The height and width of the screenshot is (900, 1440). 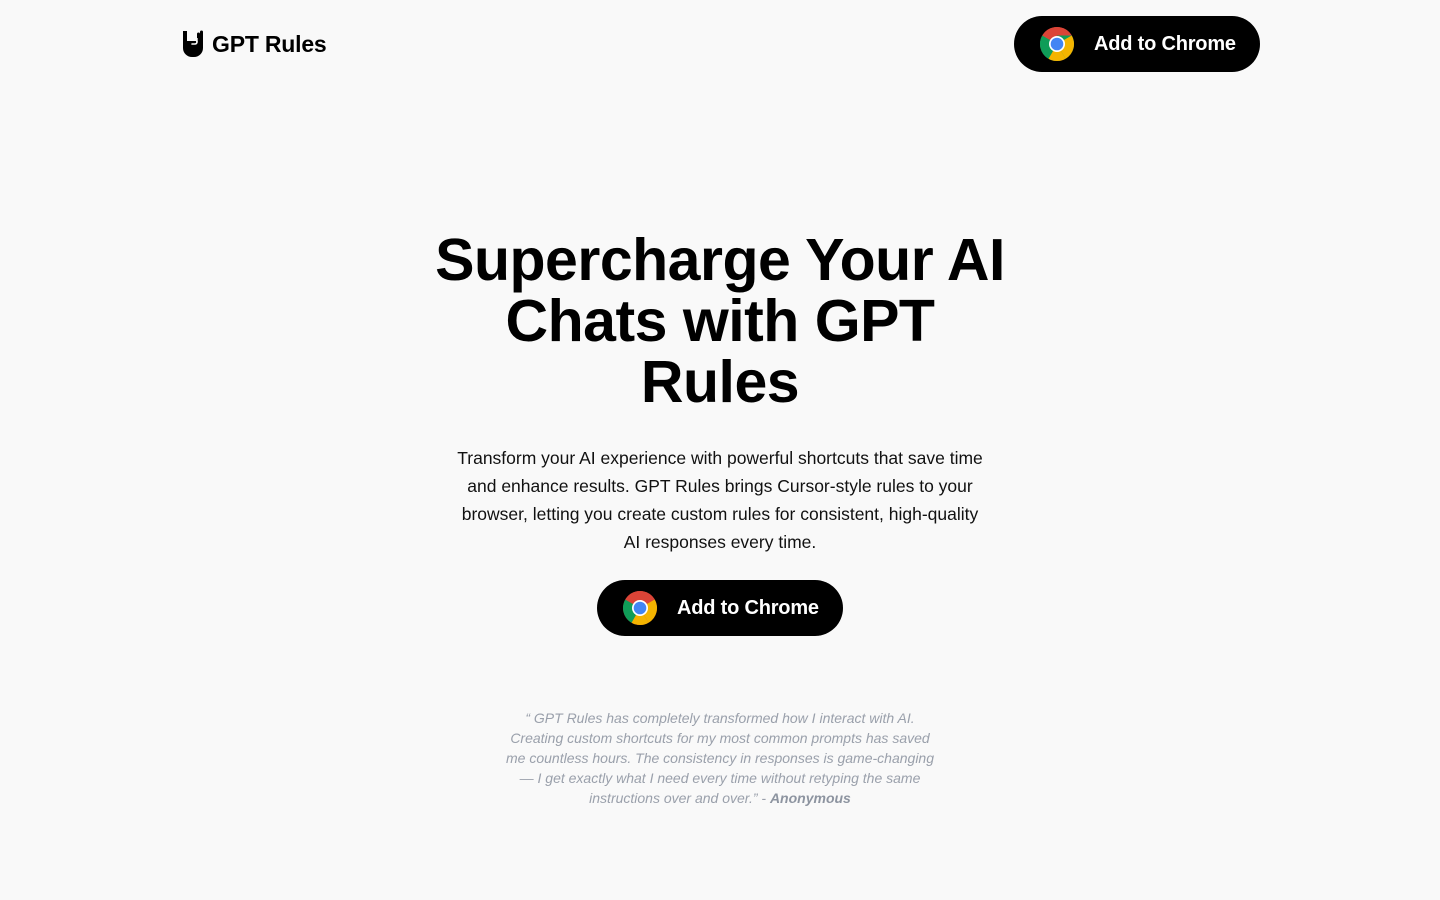 I want to click on brand-logo-link: GPT Rules, so click(x=253, y=44).